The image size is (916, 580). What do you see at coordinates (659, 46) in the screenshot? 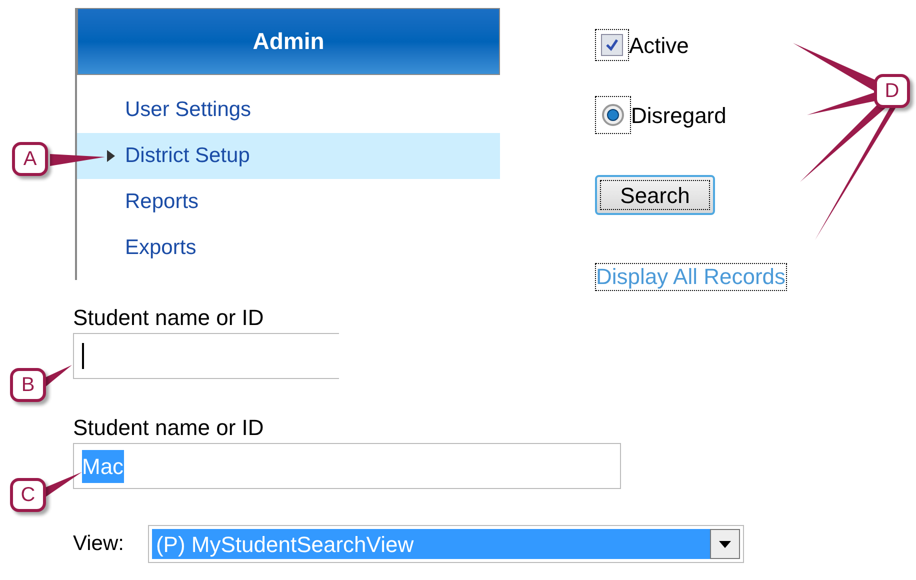
I see `checkbox-label: Active` at bounding box center [659, 46].